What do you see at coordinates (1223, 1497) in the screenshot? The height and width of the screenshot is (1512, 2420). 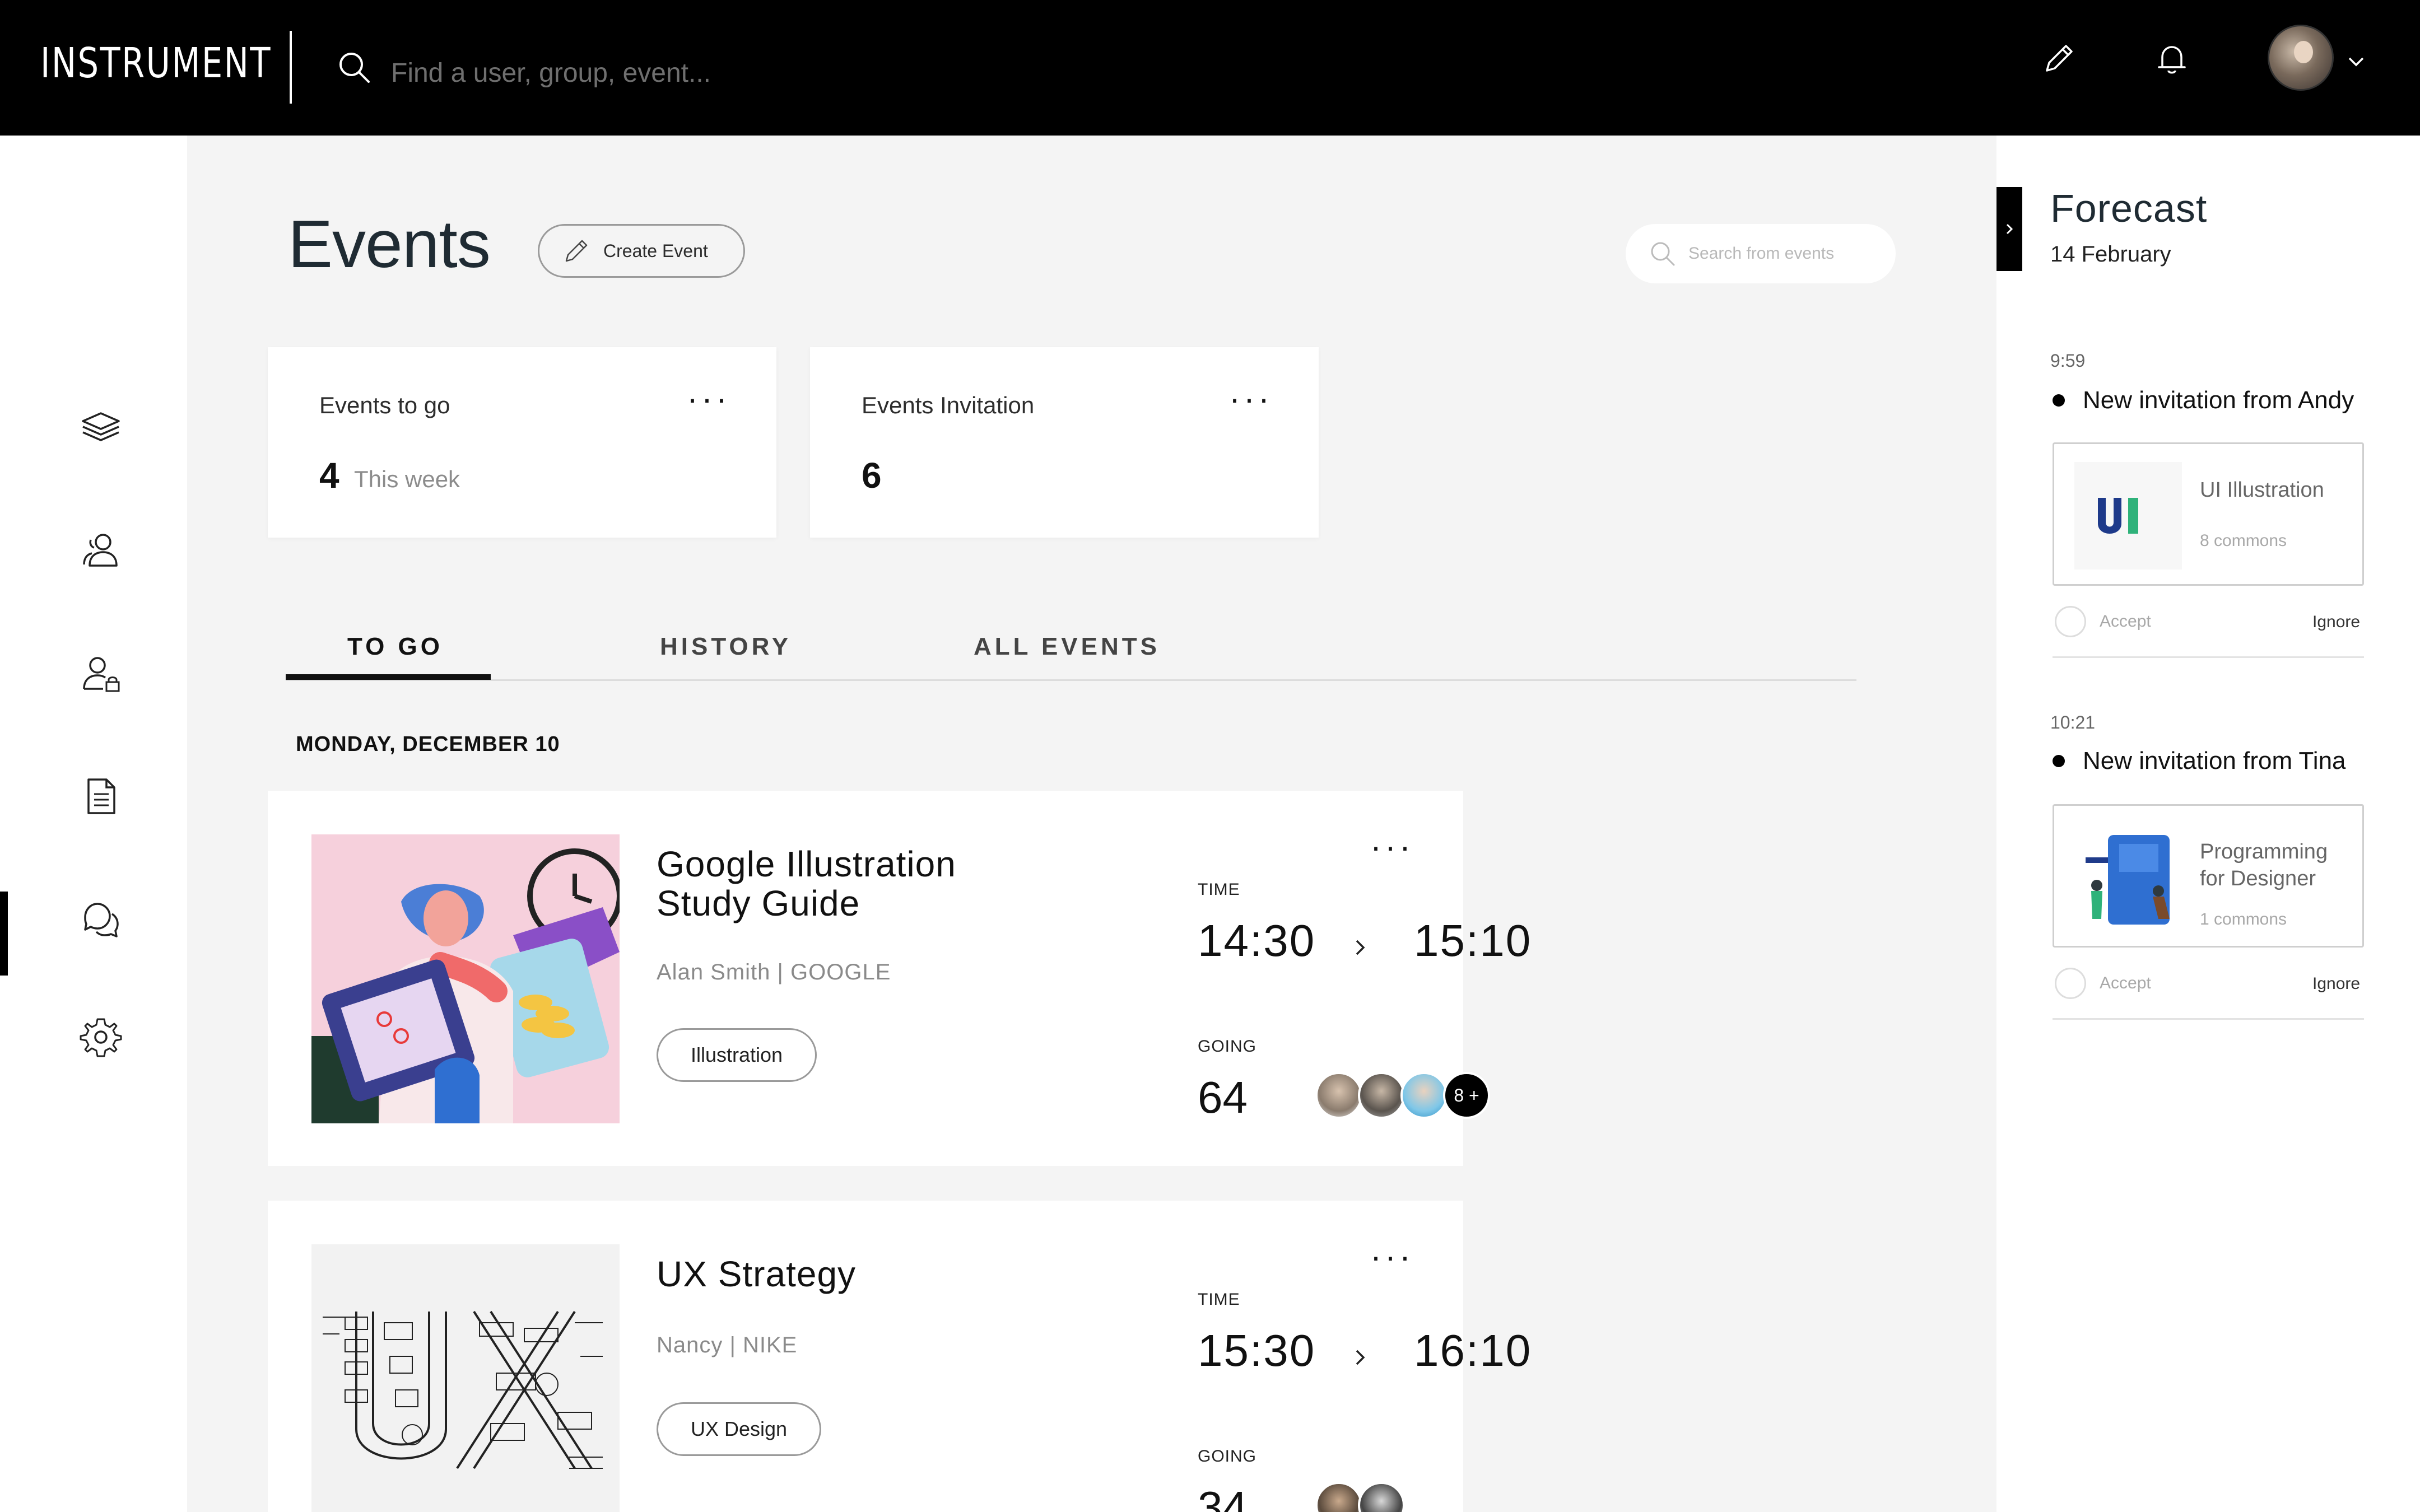 I see `going-count: 34` at bounding box center [1223, 1497].